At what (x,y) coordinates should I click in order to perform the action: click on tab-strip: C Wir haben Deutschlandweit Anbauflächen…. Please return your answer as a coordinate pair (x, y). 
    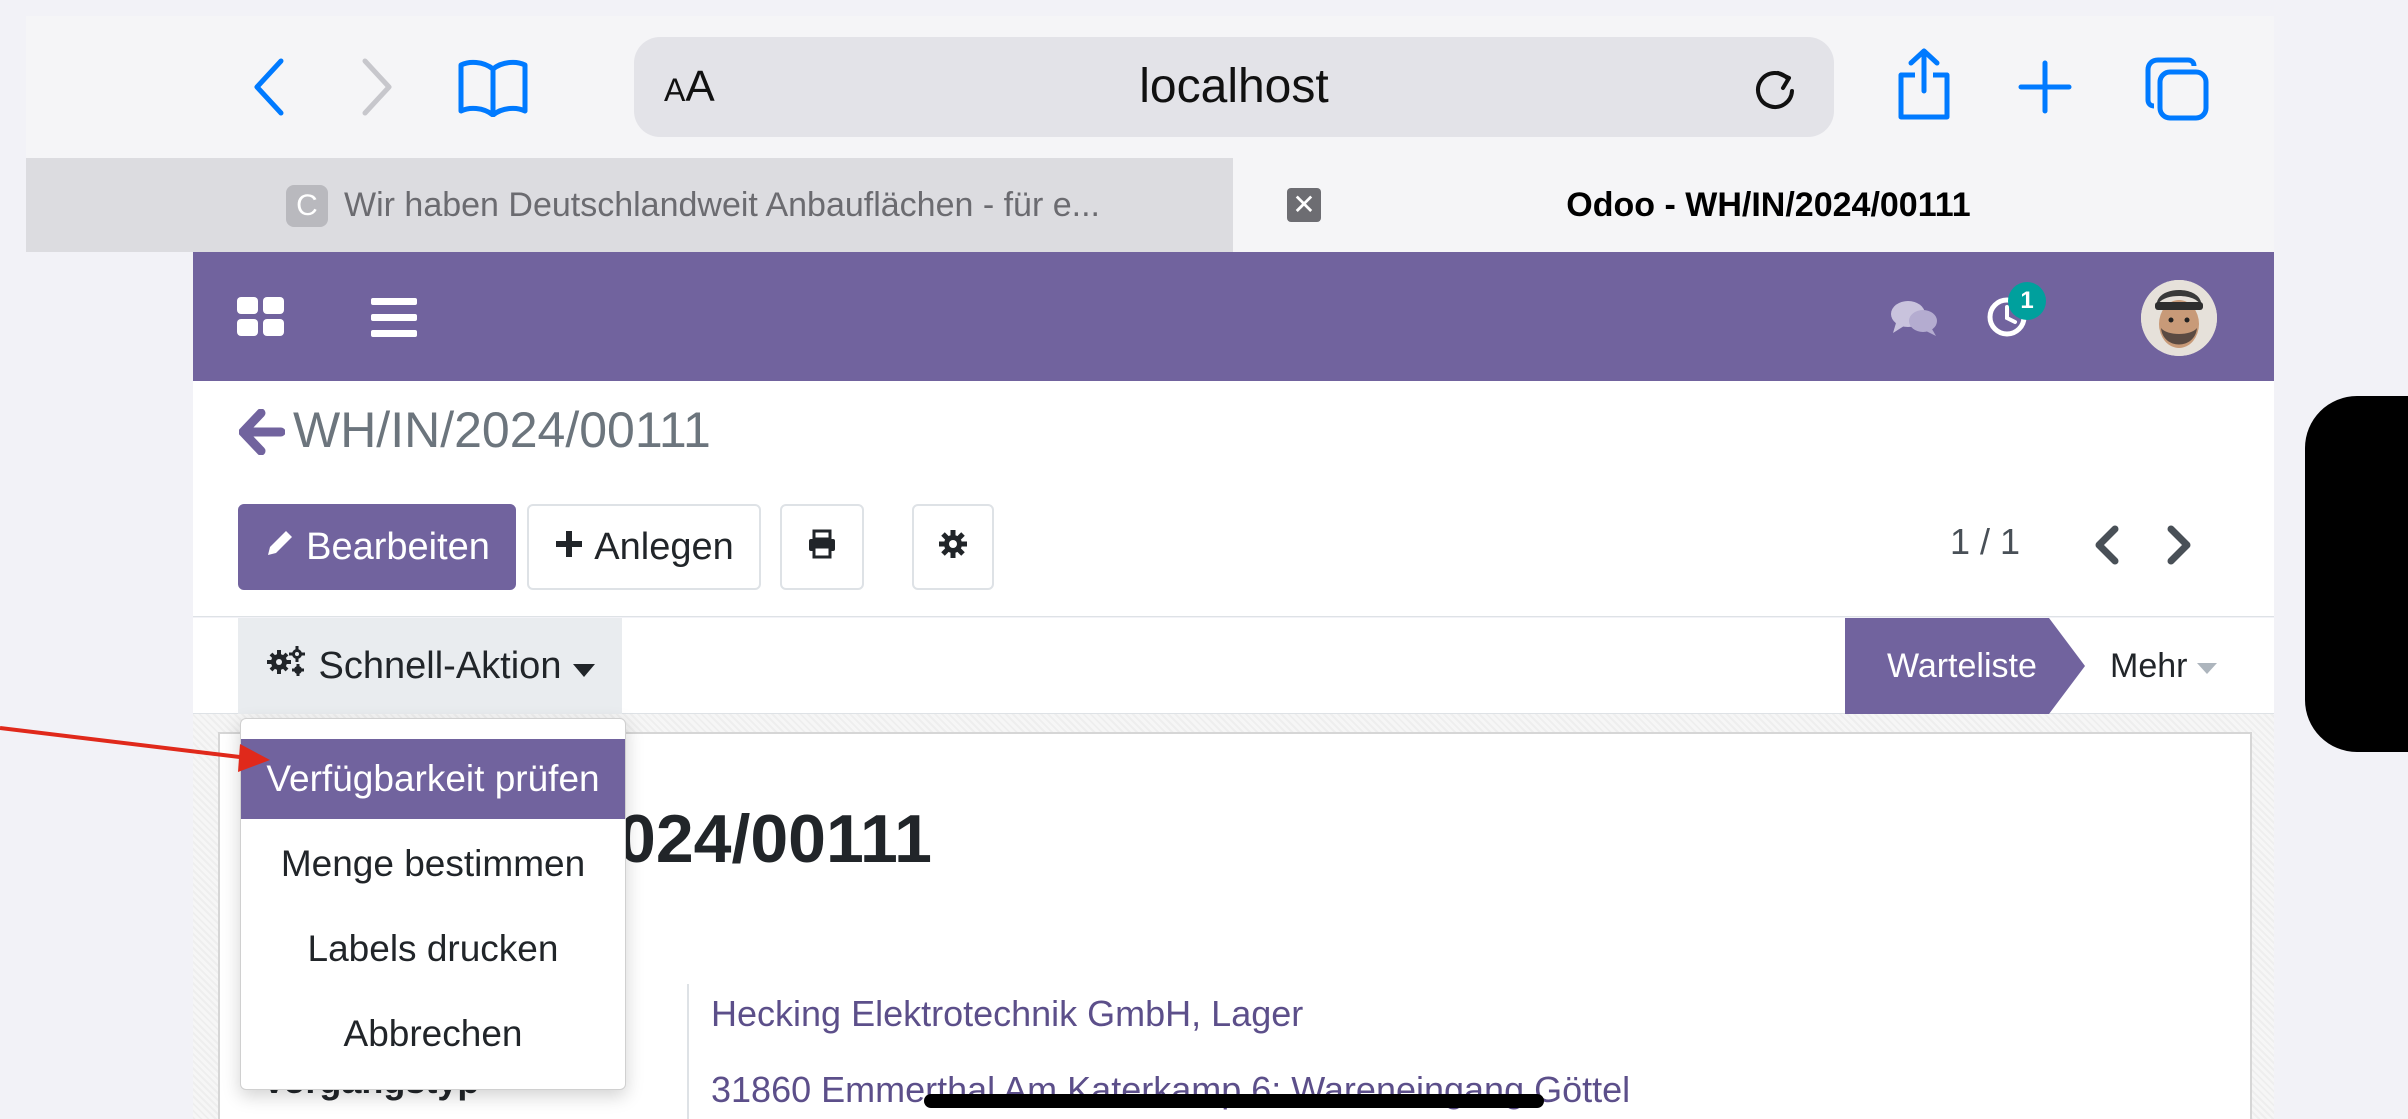
    Looking at the image, I should click on (1150, 205).